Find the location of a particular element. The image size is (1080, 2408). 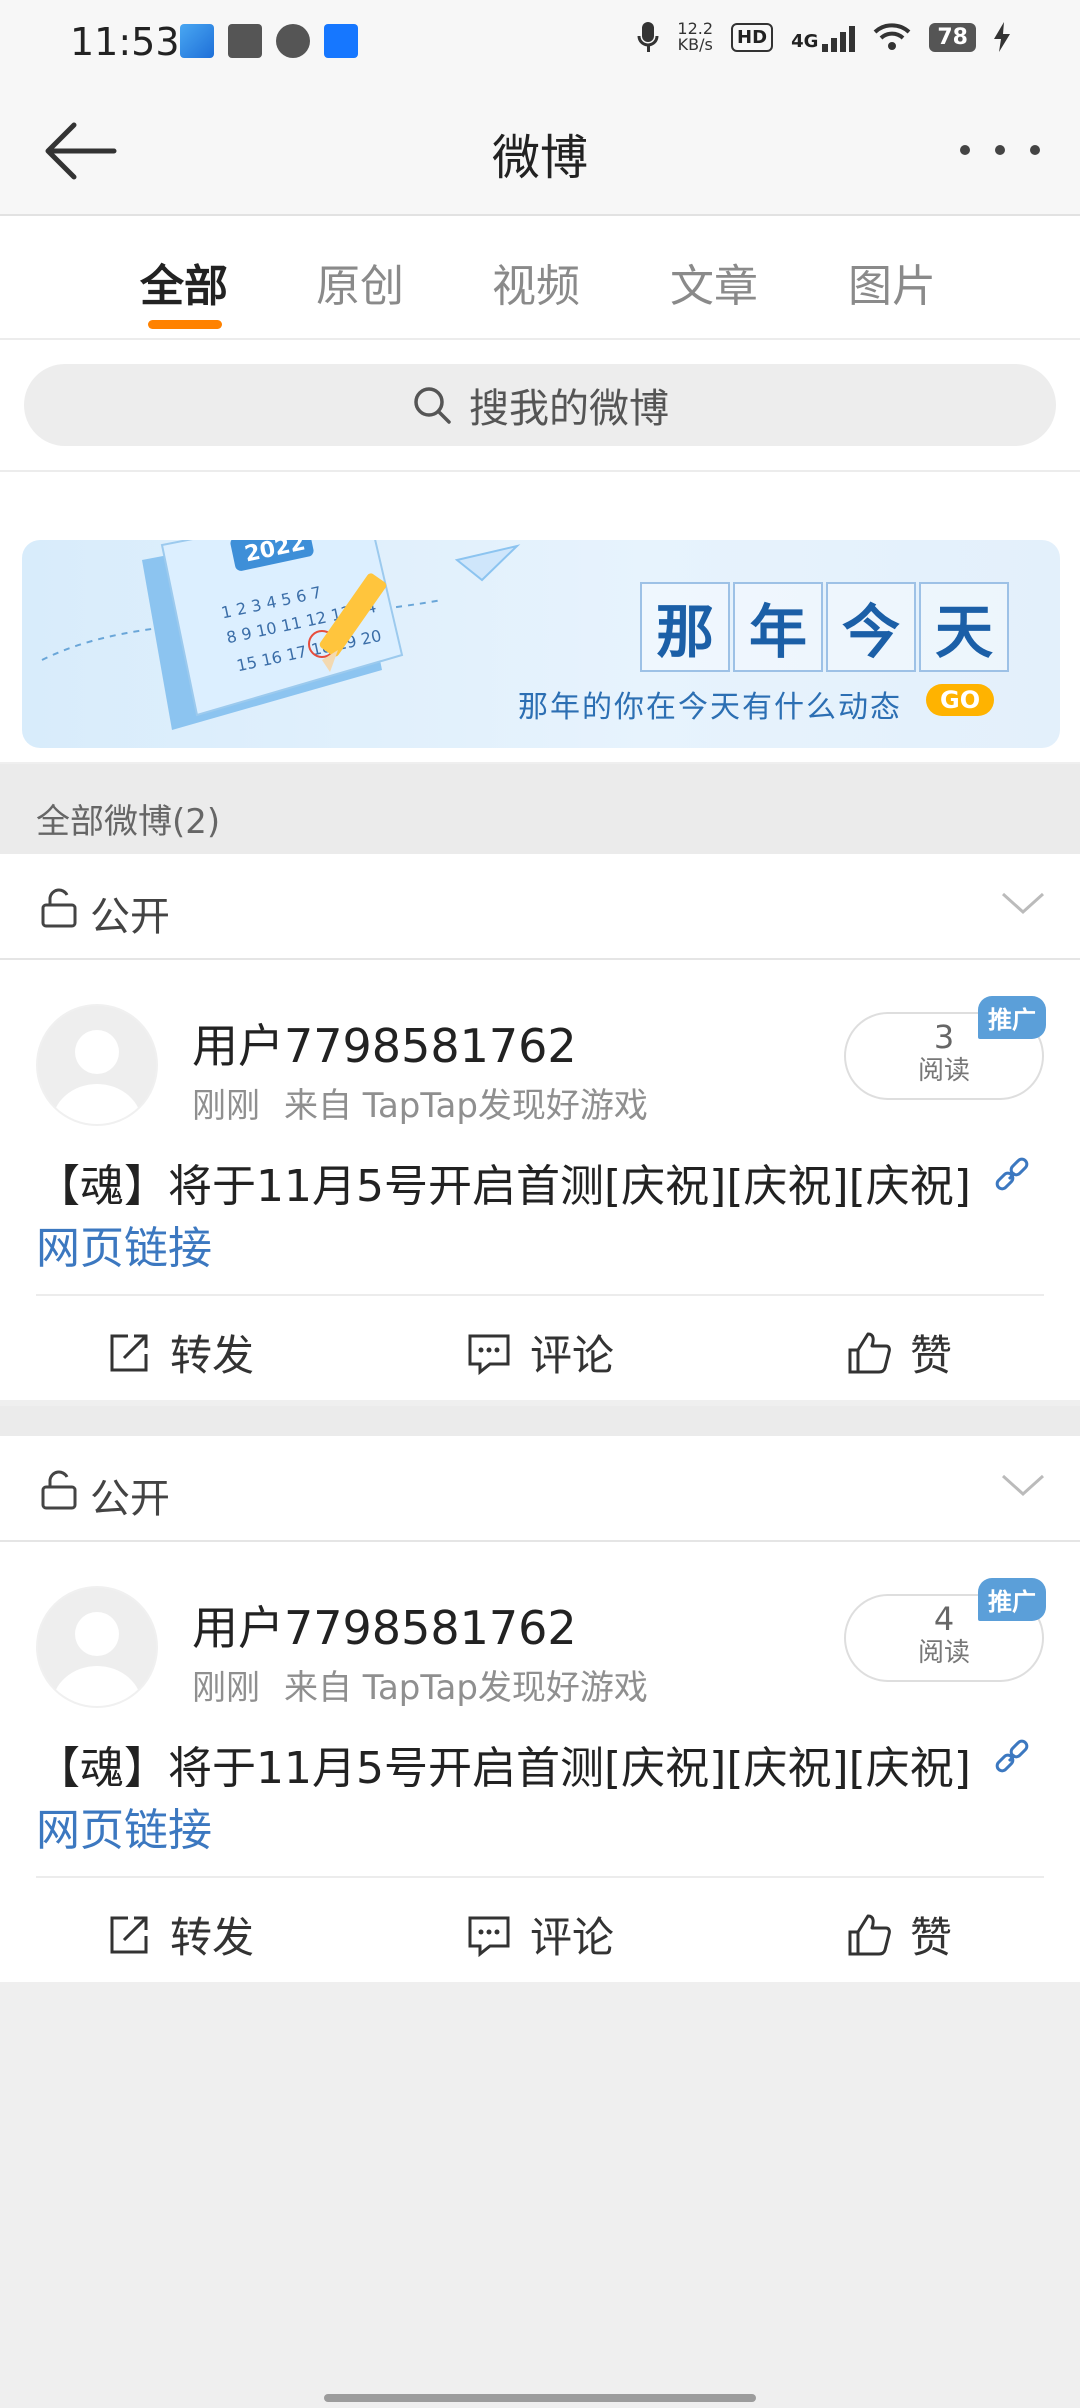

home-indicator is located at coordinates (540, 2398).